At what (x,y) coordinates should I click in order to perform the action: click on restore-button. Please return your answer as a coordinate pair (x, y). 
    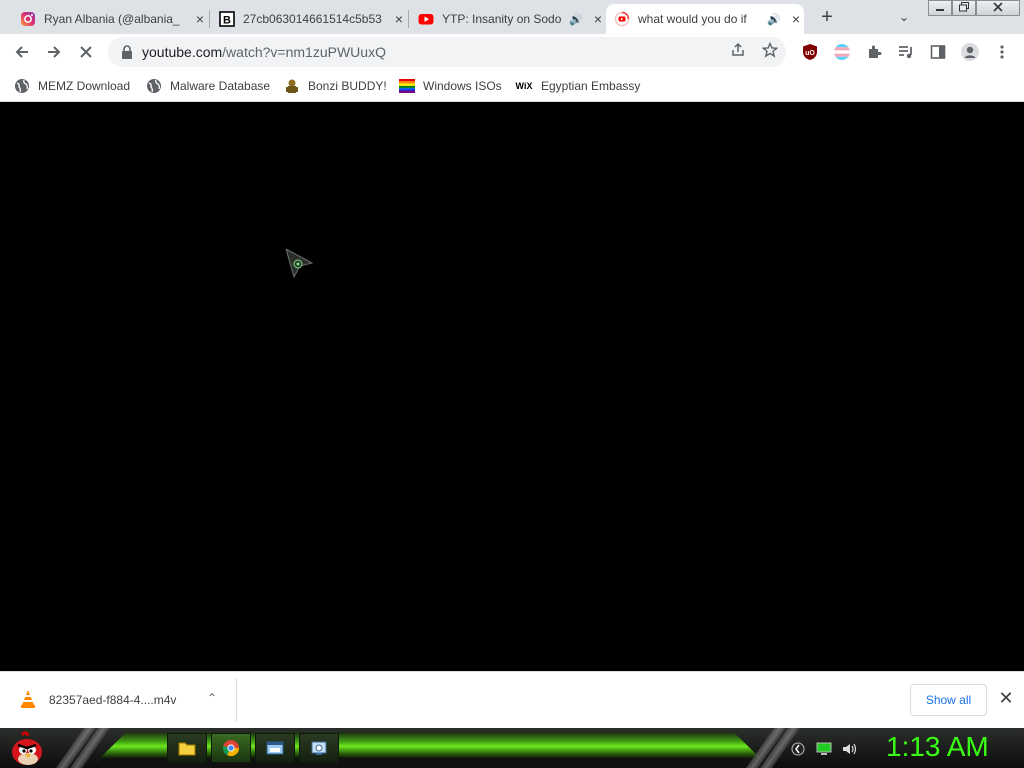
    Looking at the image, I should click on (964, 8).